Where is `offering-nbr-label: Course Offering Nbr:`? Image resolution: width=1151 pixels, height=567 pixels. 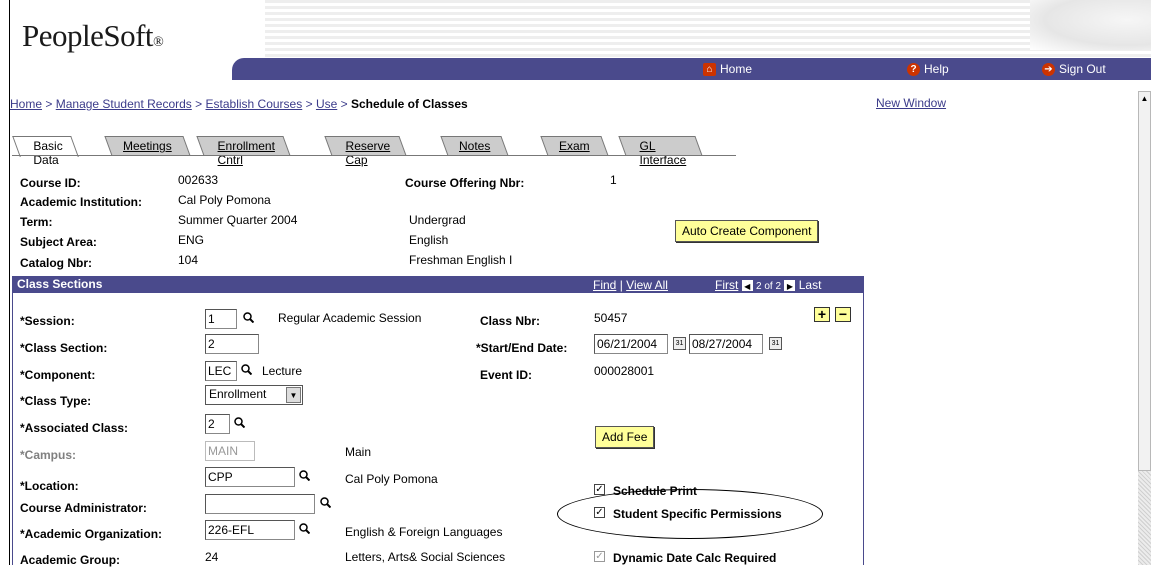 offering-nbr-label: Course Offering Nbr: is located at coordinates (465, 183).